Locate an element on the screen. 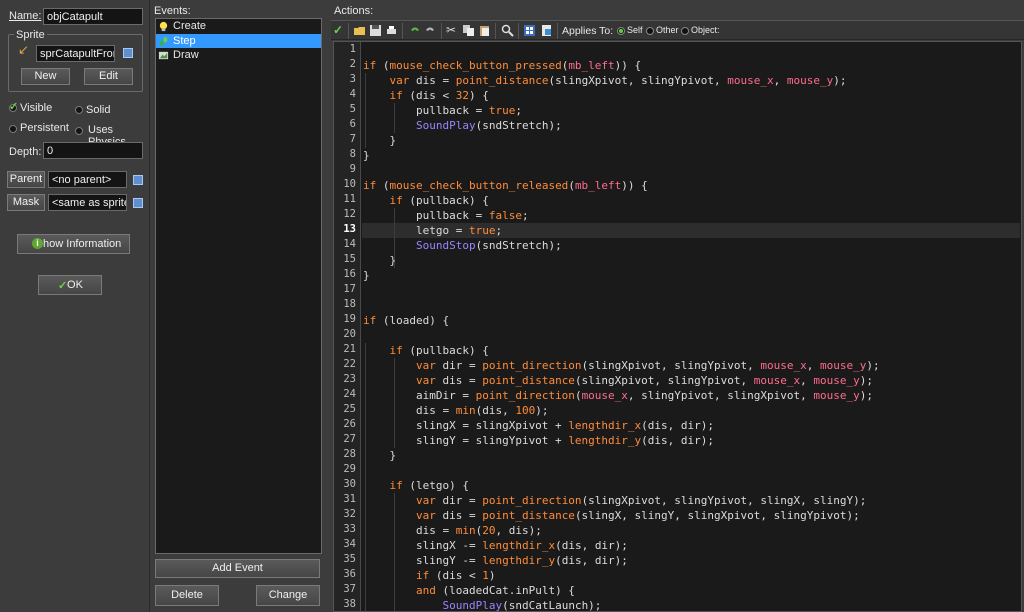 This screenshot has width=1024, height=612. code-line: SoundPlay(sndStretch); is located at coordinates (462, 125).